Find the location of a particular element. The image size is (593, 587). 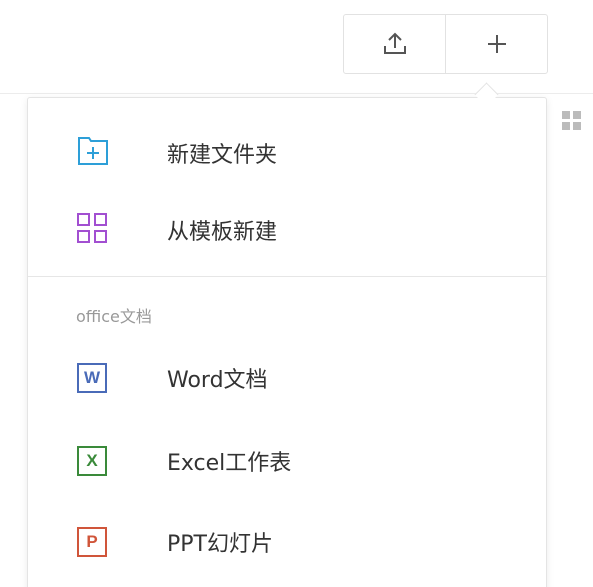

menu-divider is located at coordinates (287, 276).